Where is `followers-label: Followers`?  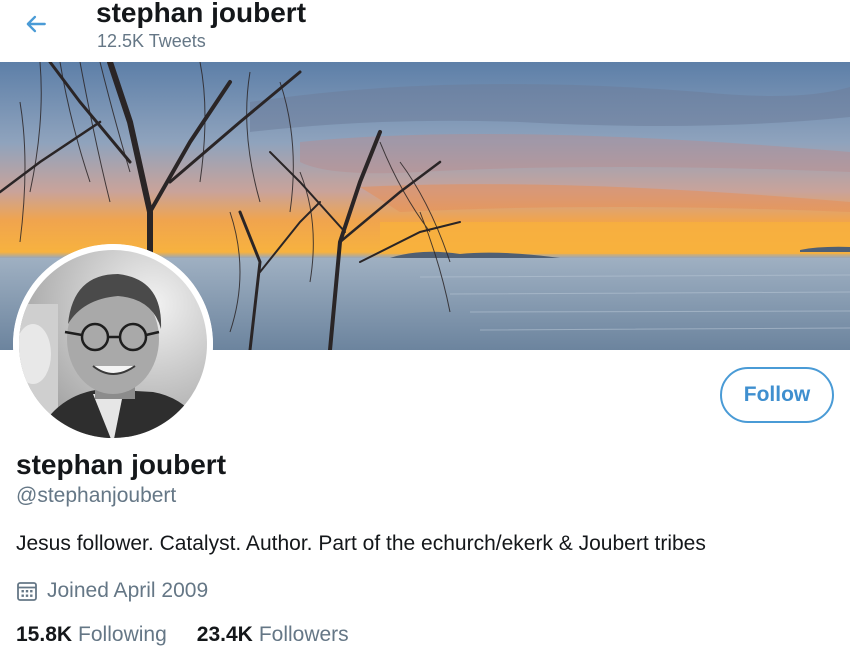 followers-label: Followers is located at coordinates (303, 634).